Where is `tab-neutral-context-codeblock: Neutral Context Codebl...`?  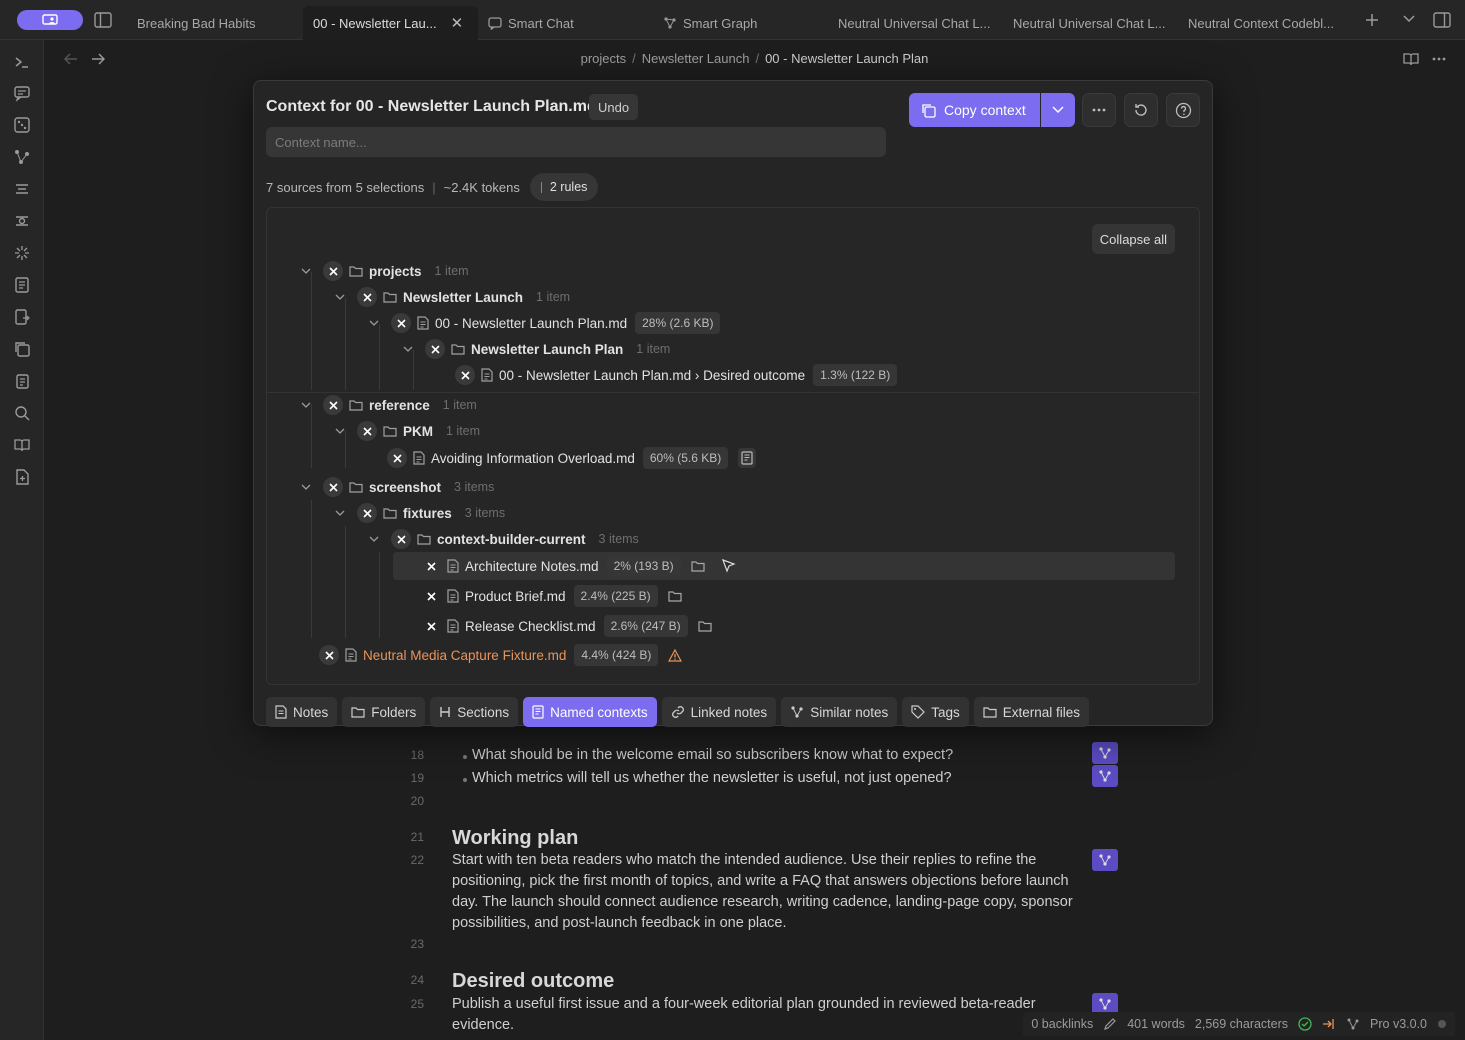
tab-neutral-context-codeblock: Neutral Context Codebl... is located at coordinates (1265, 23).